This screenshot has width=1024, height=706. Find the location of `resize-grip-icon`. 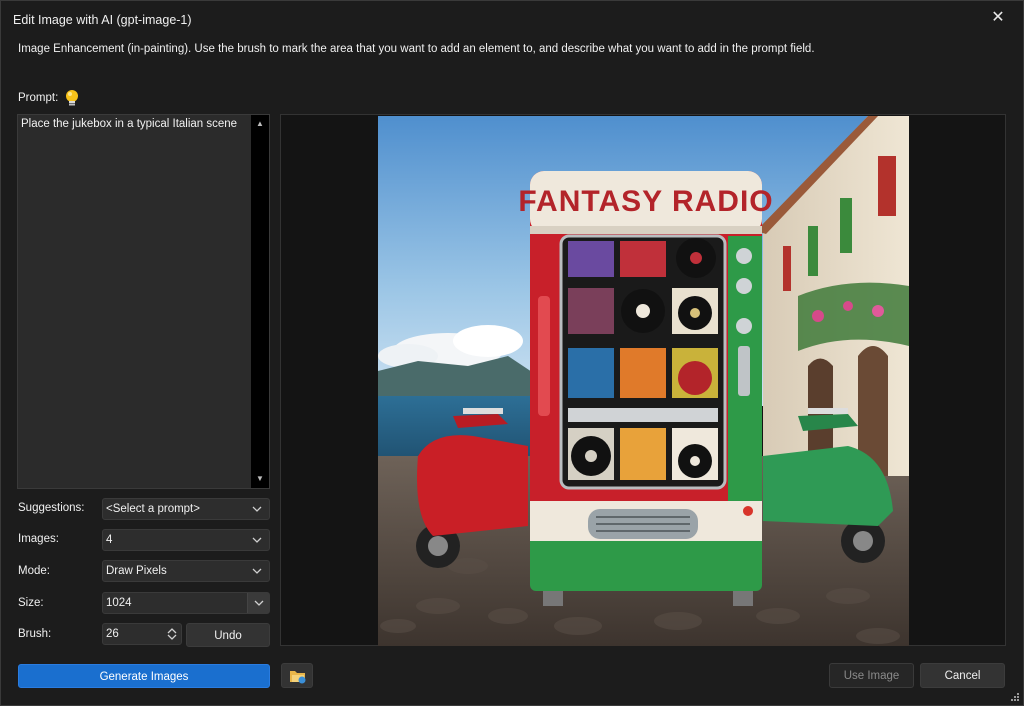

resize-grip-icon is located at coordinates (1015, 697).